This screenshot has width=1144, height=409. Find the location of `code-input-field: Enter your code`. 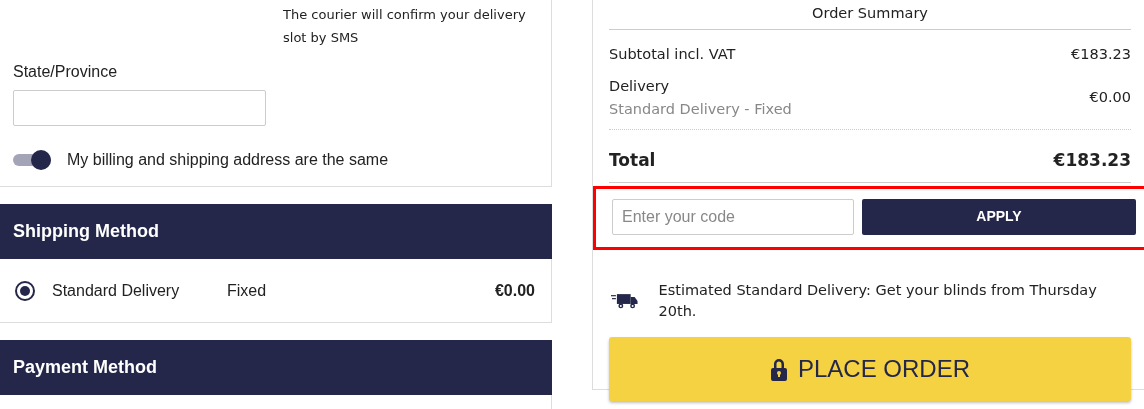

code-input-field: Enter your code is located at coordinates (733, 216).